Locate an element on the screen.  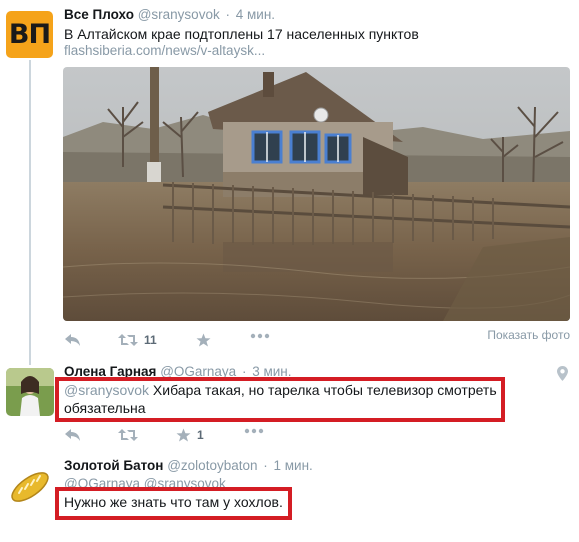
retweet-button: 11 is located at coordinates (137, 340).